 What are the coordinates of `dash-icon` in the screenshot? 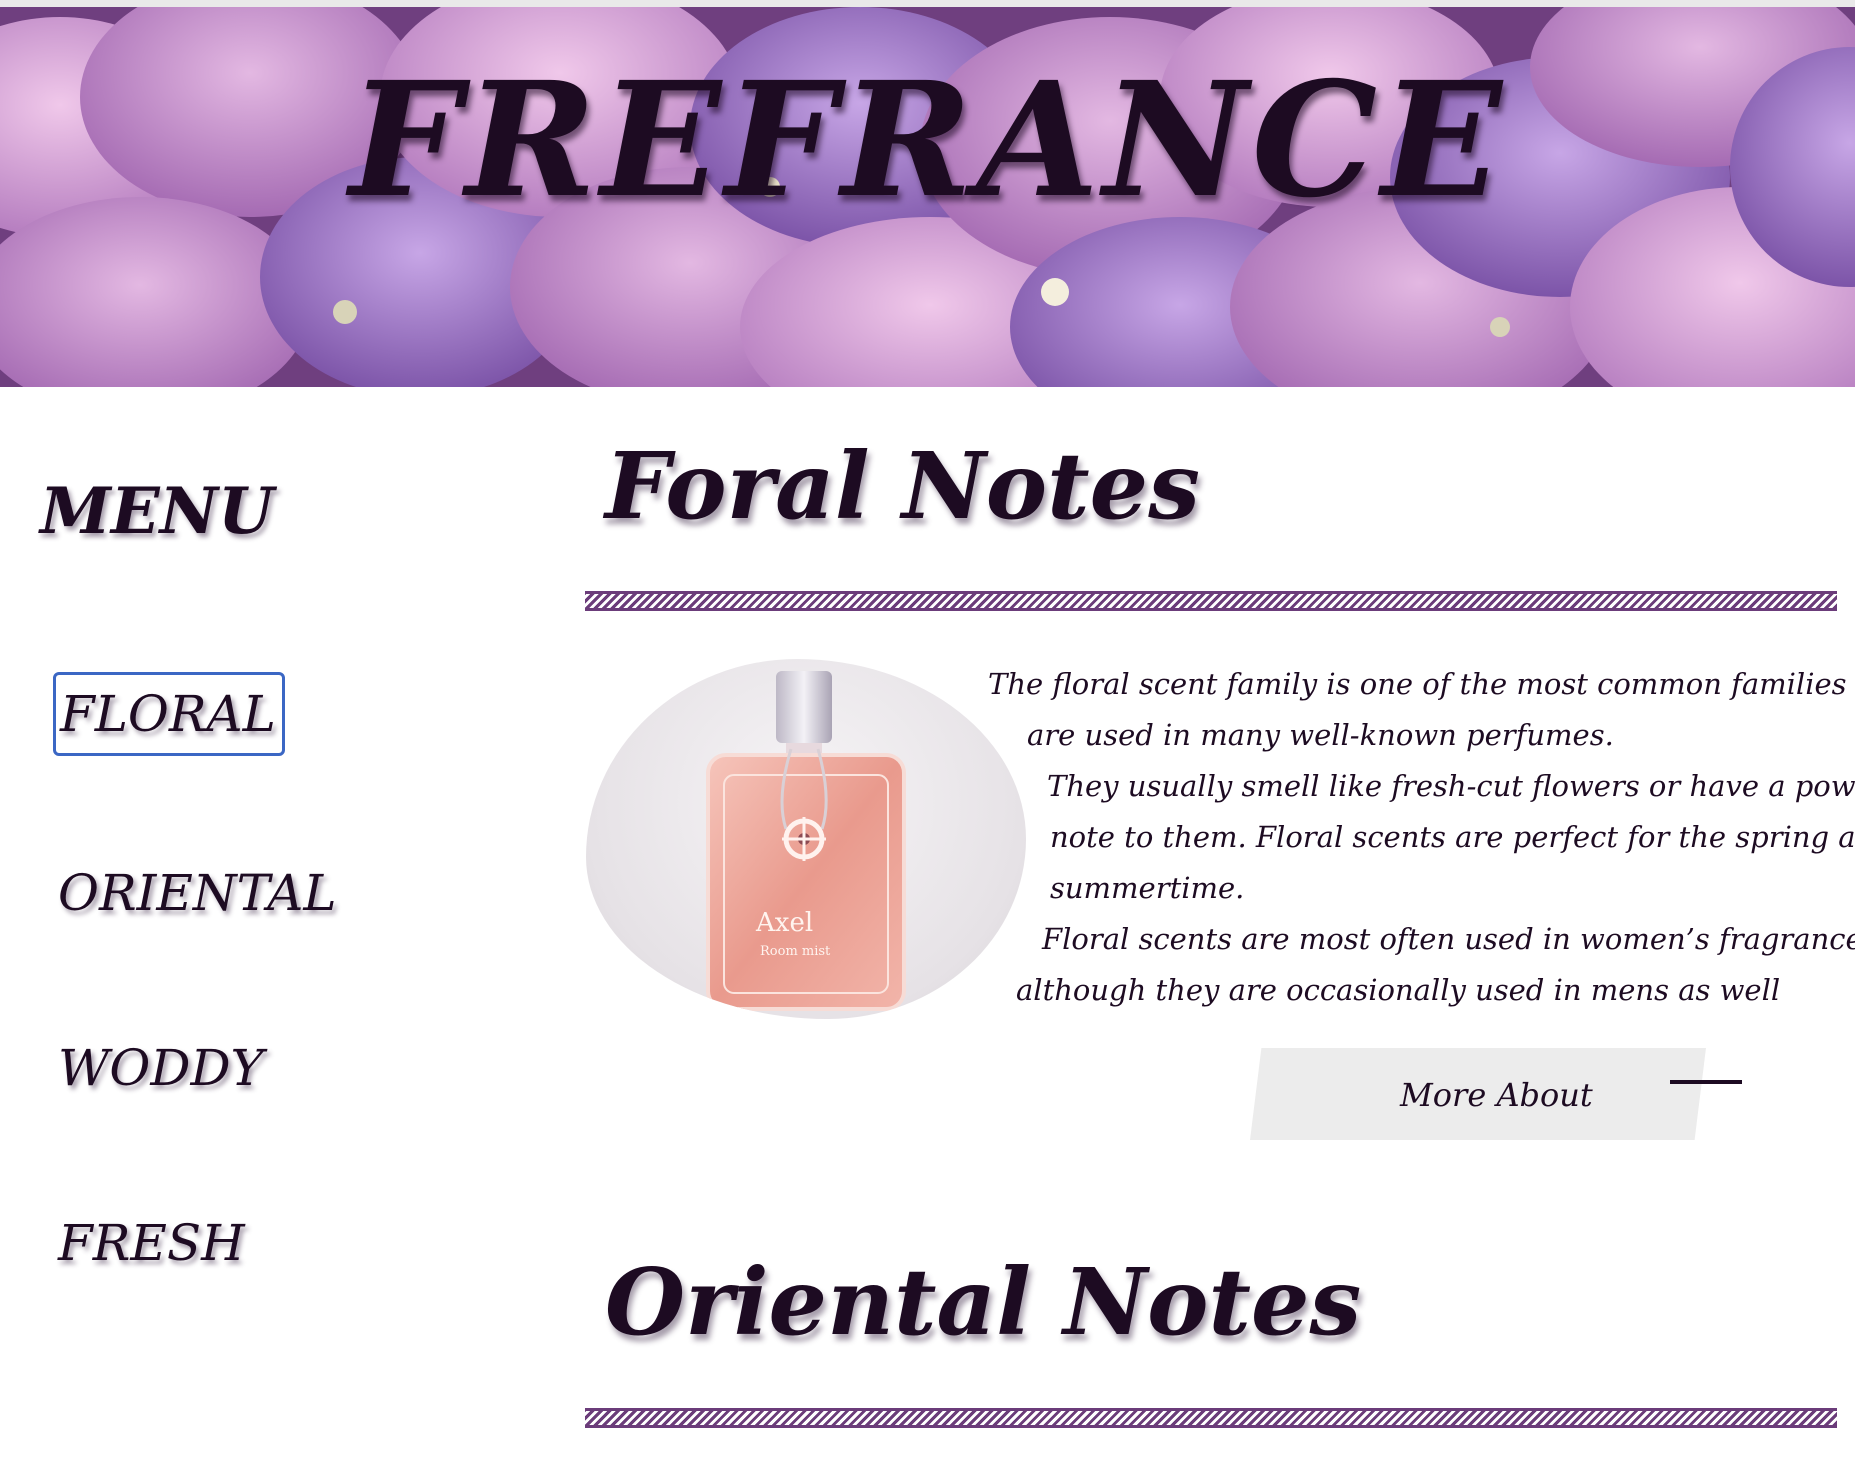 It's located at (1706, 1082).